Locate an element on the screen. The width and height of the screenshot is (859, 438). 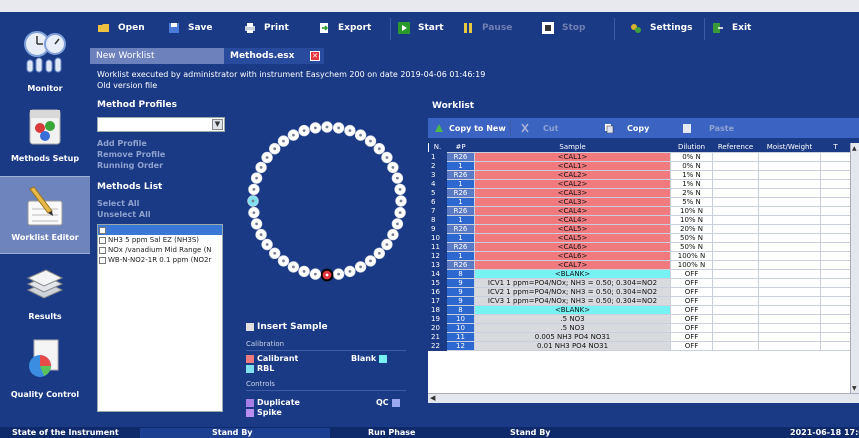
table-row: 10 1 <CAL5> 50% N is located at coordinates (639, 237).